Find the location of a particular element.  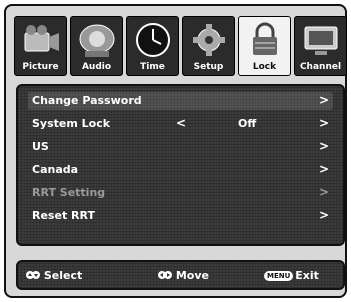

tab-lock: Lock is located at coordinates (264, 46).